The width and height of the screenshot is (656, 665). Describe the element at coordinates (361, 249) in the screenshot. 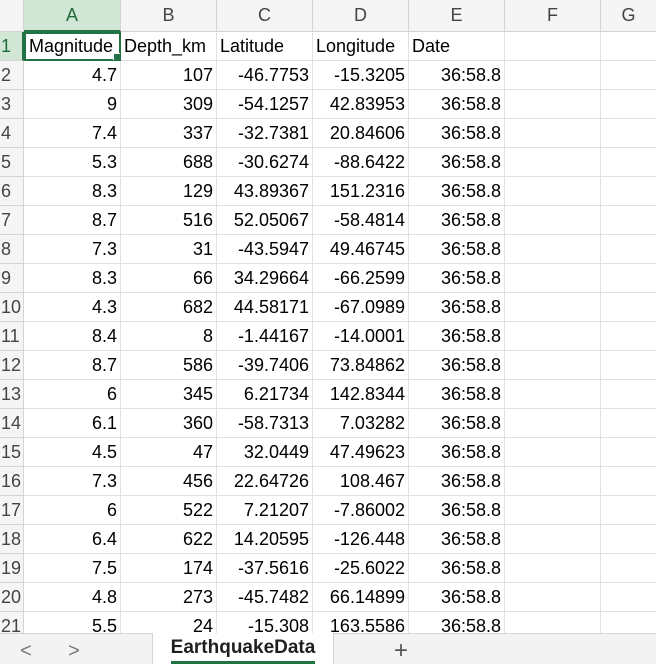

I see `data-cell: 49.46745` at that location.